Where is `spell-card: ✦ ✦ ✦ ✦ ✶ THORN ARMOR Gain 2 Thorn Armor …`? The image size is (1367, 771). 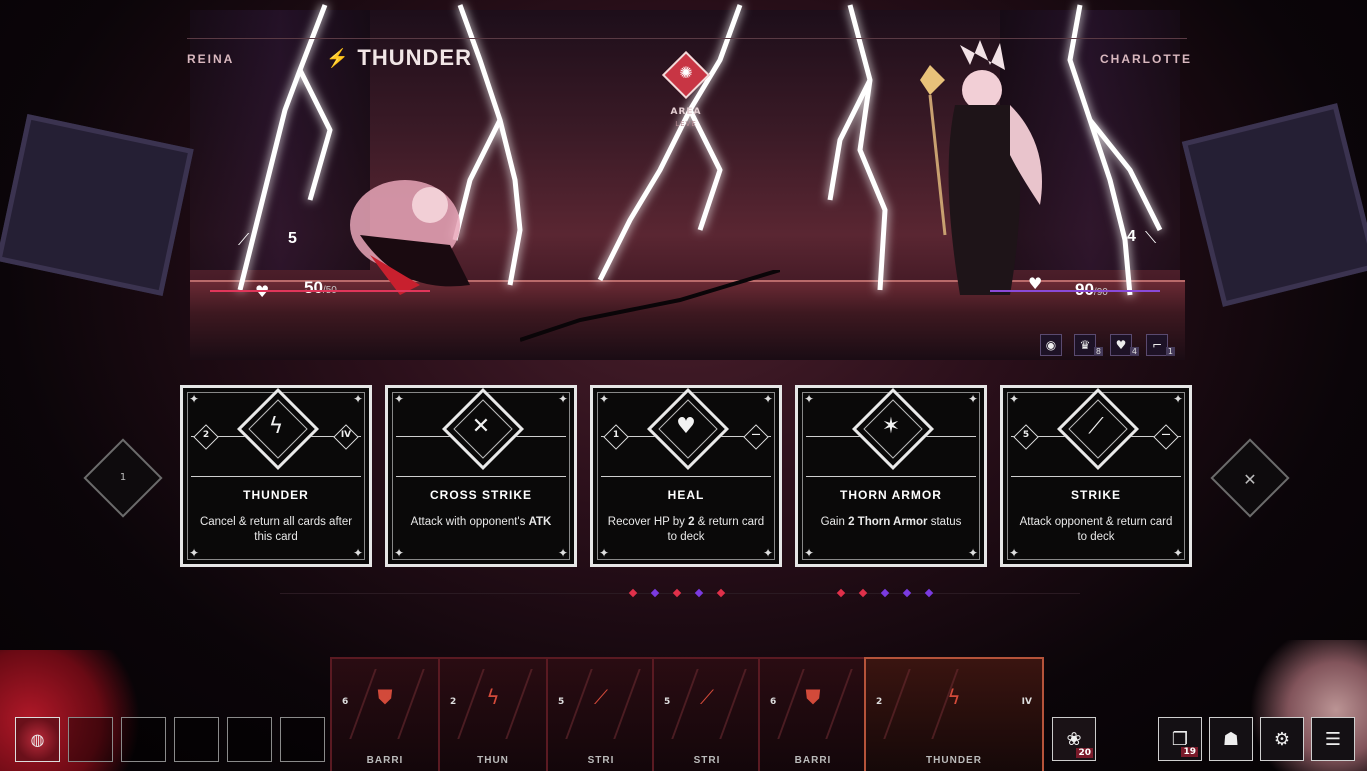
spell-card: ✦ ✦ ✦ ✦ ✶ THORN ARMOR Gain 2 Thorn Armor … is located at coordinates (891, 476).